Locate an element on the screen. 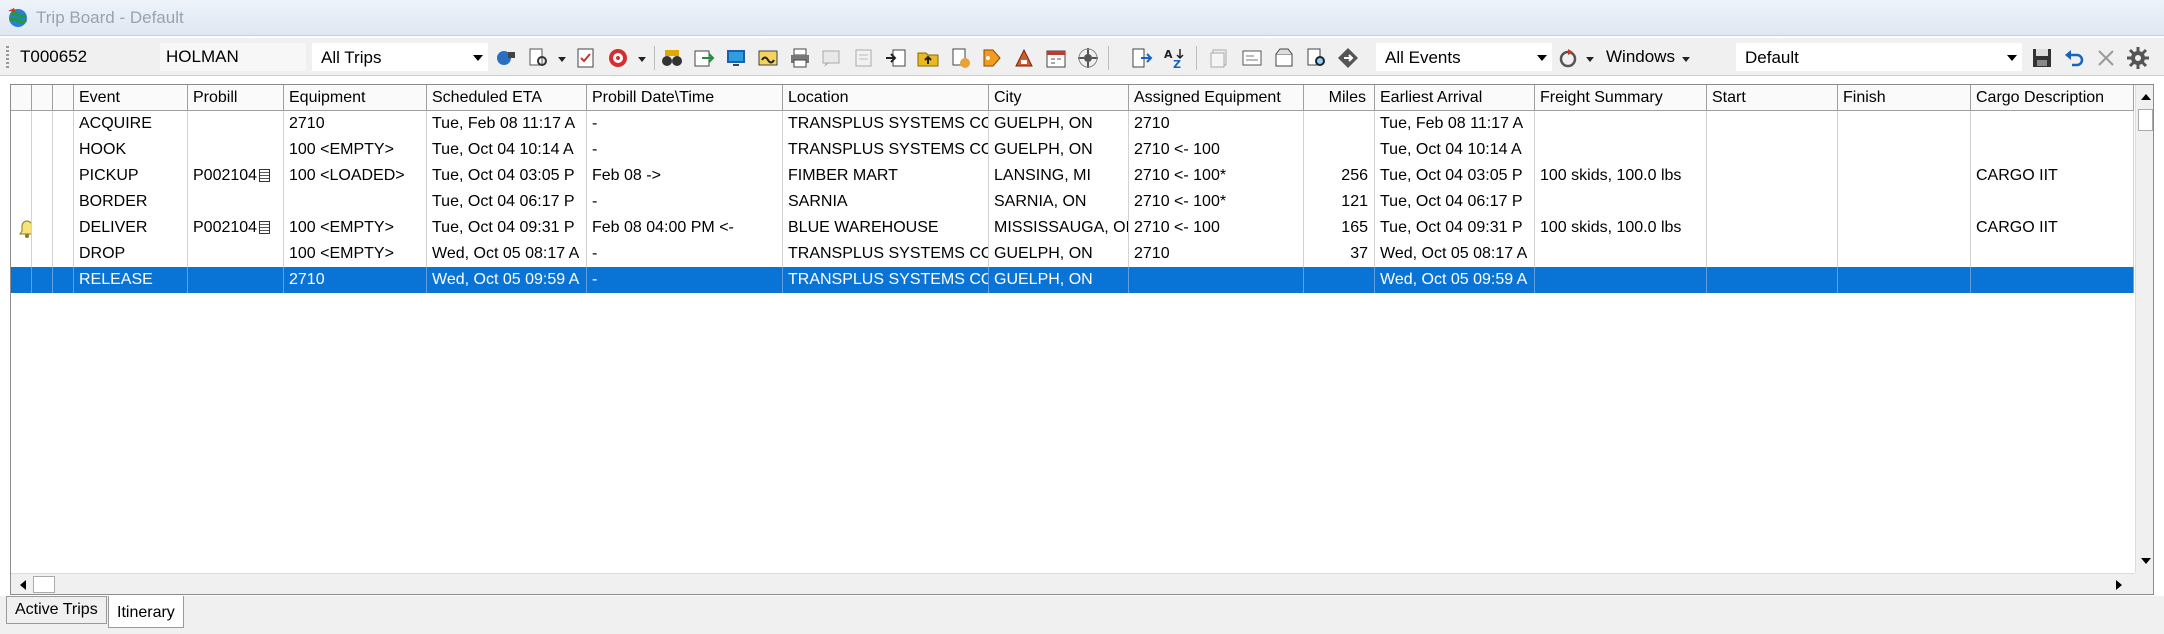  cell-miles: 165 is located at coordinates (1339, 228).